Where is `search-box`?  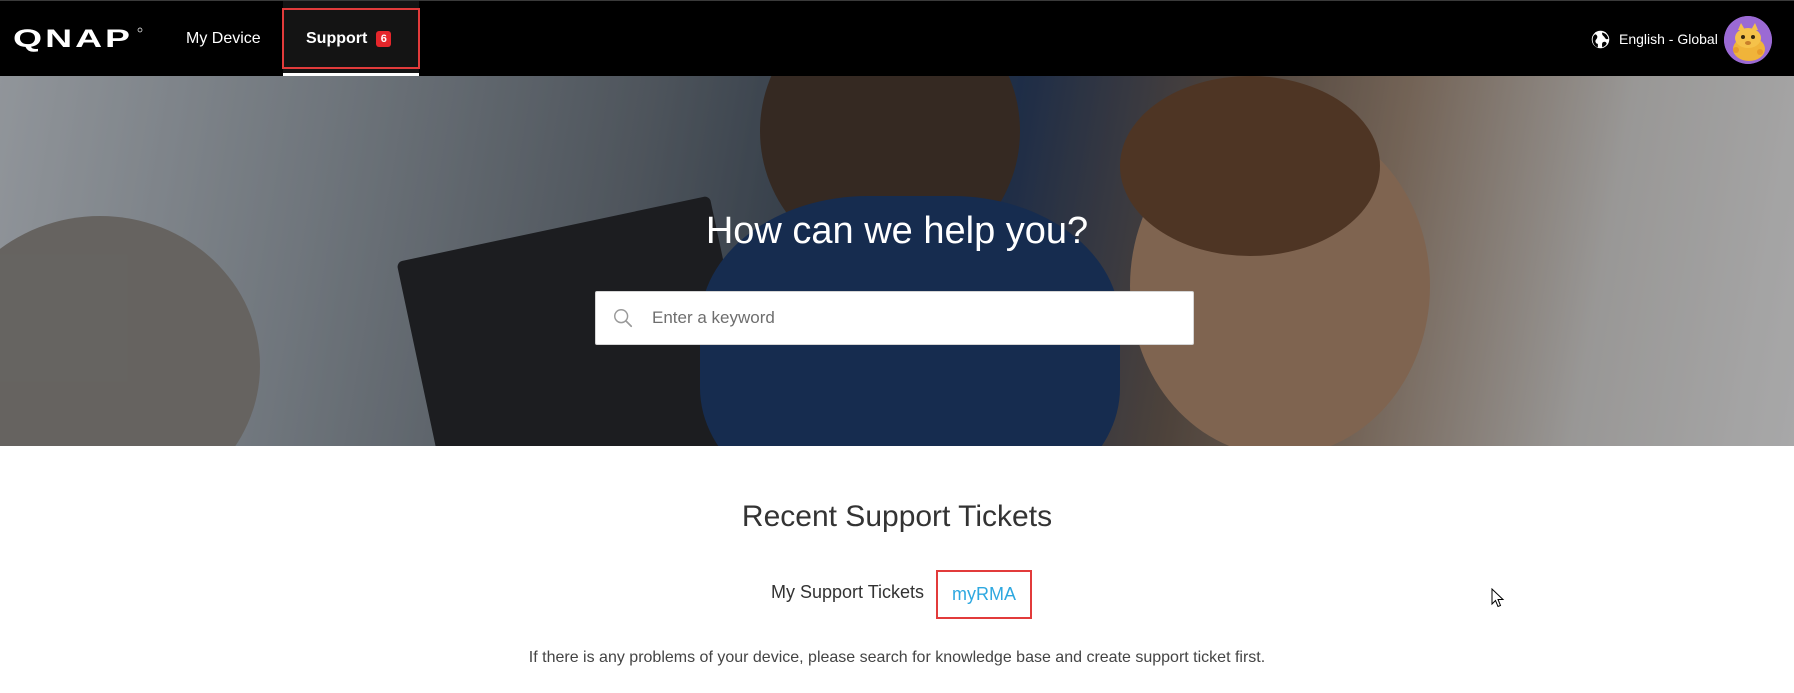 search-box is located at coordinates (894, 318).